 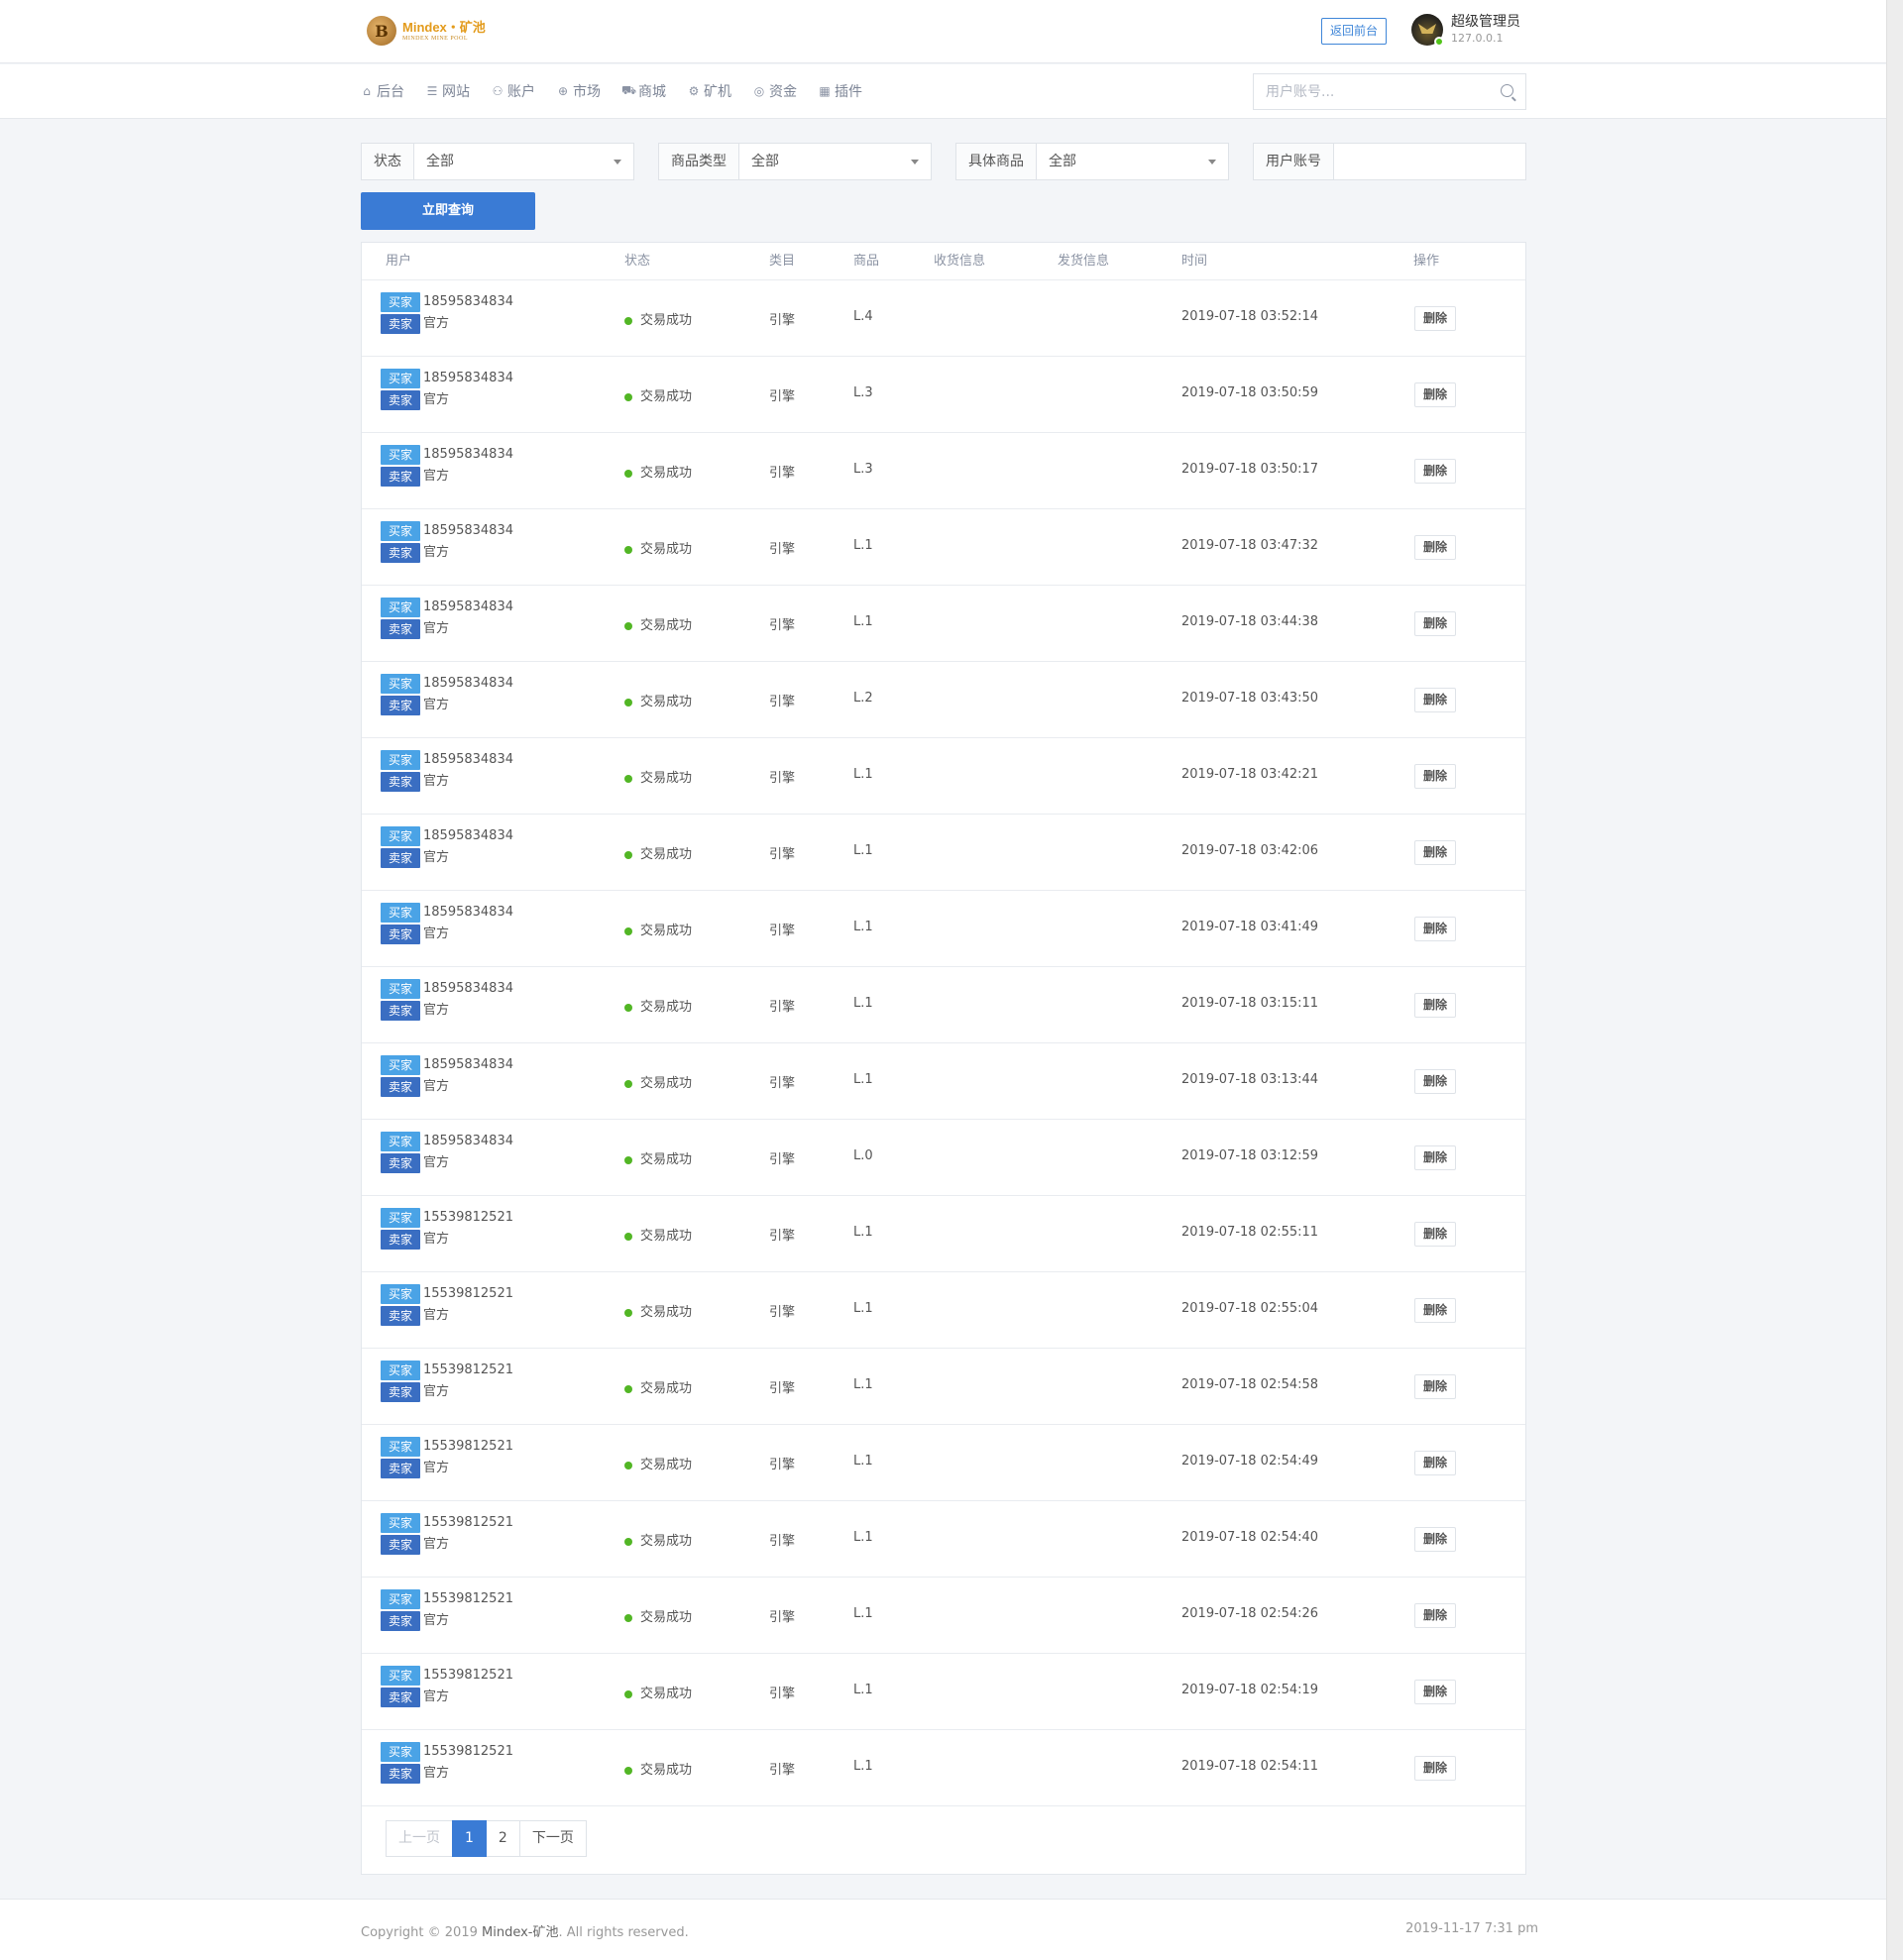 What do you see at coordinates (440, 161) in the screenshot?
I see `status-select-value: 全部` at bounding box center [440, 161].